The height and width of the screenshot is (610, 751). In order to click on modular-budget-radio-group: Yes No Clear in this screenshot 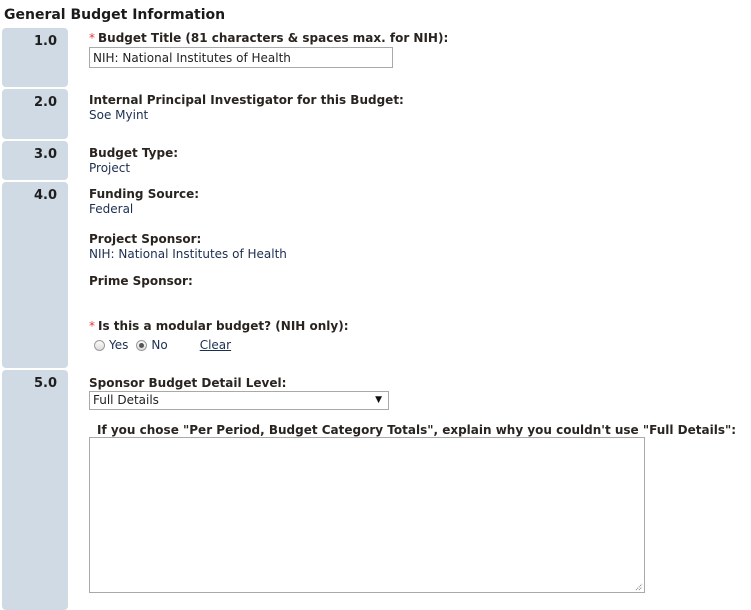, I will do `click(162, 345)`.